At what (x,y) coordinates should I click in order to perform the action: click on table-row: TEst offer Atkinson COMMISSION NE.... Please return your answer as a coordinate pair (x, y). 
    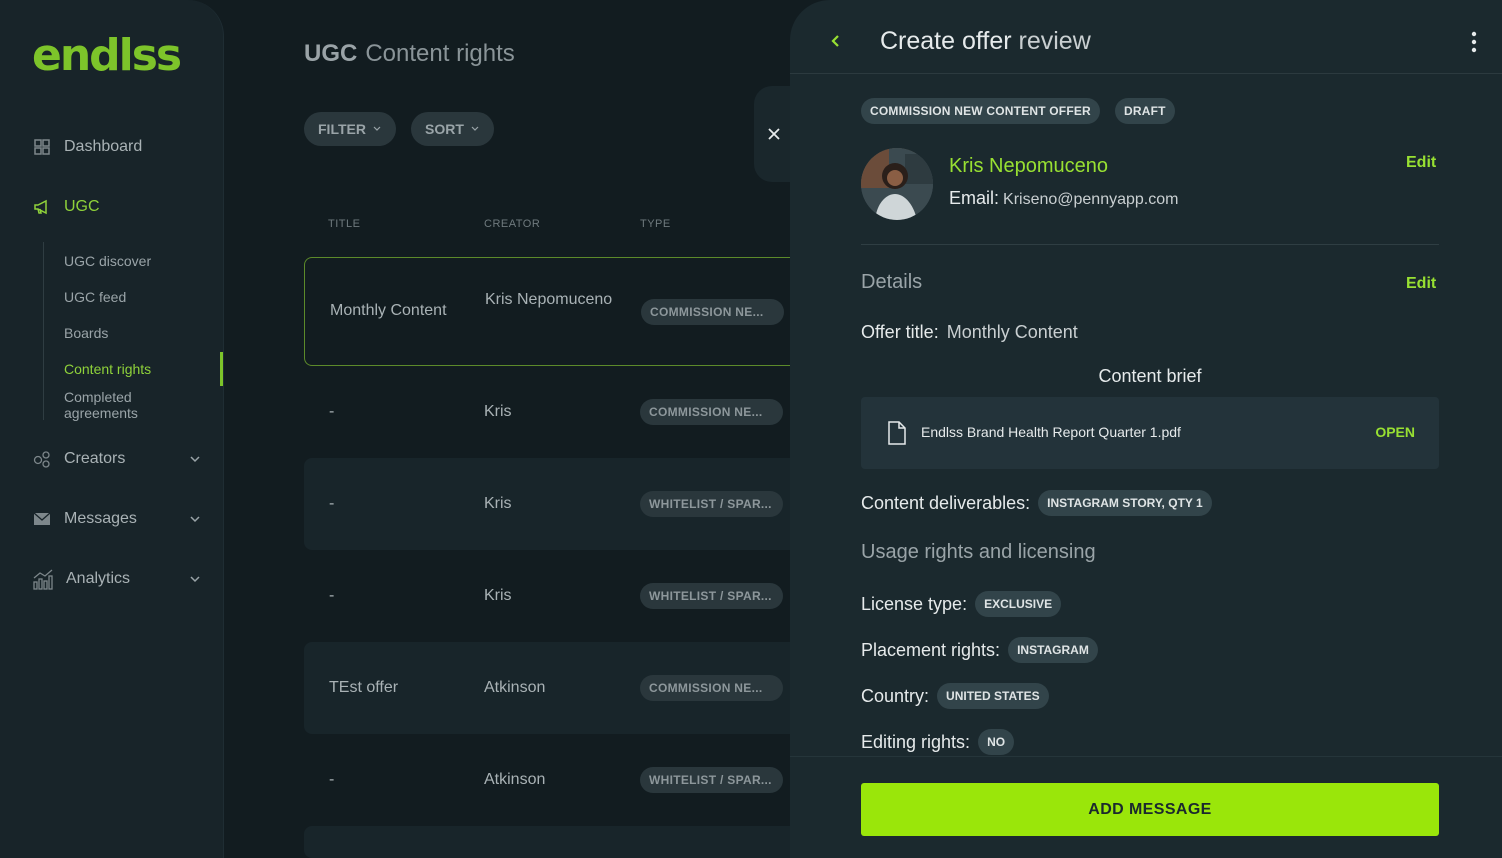
    Looking at the image, I should click on (547, 688).